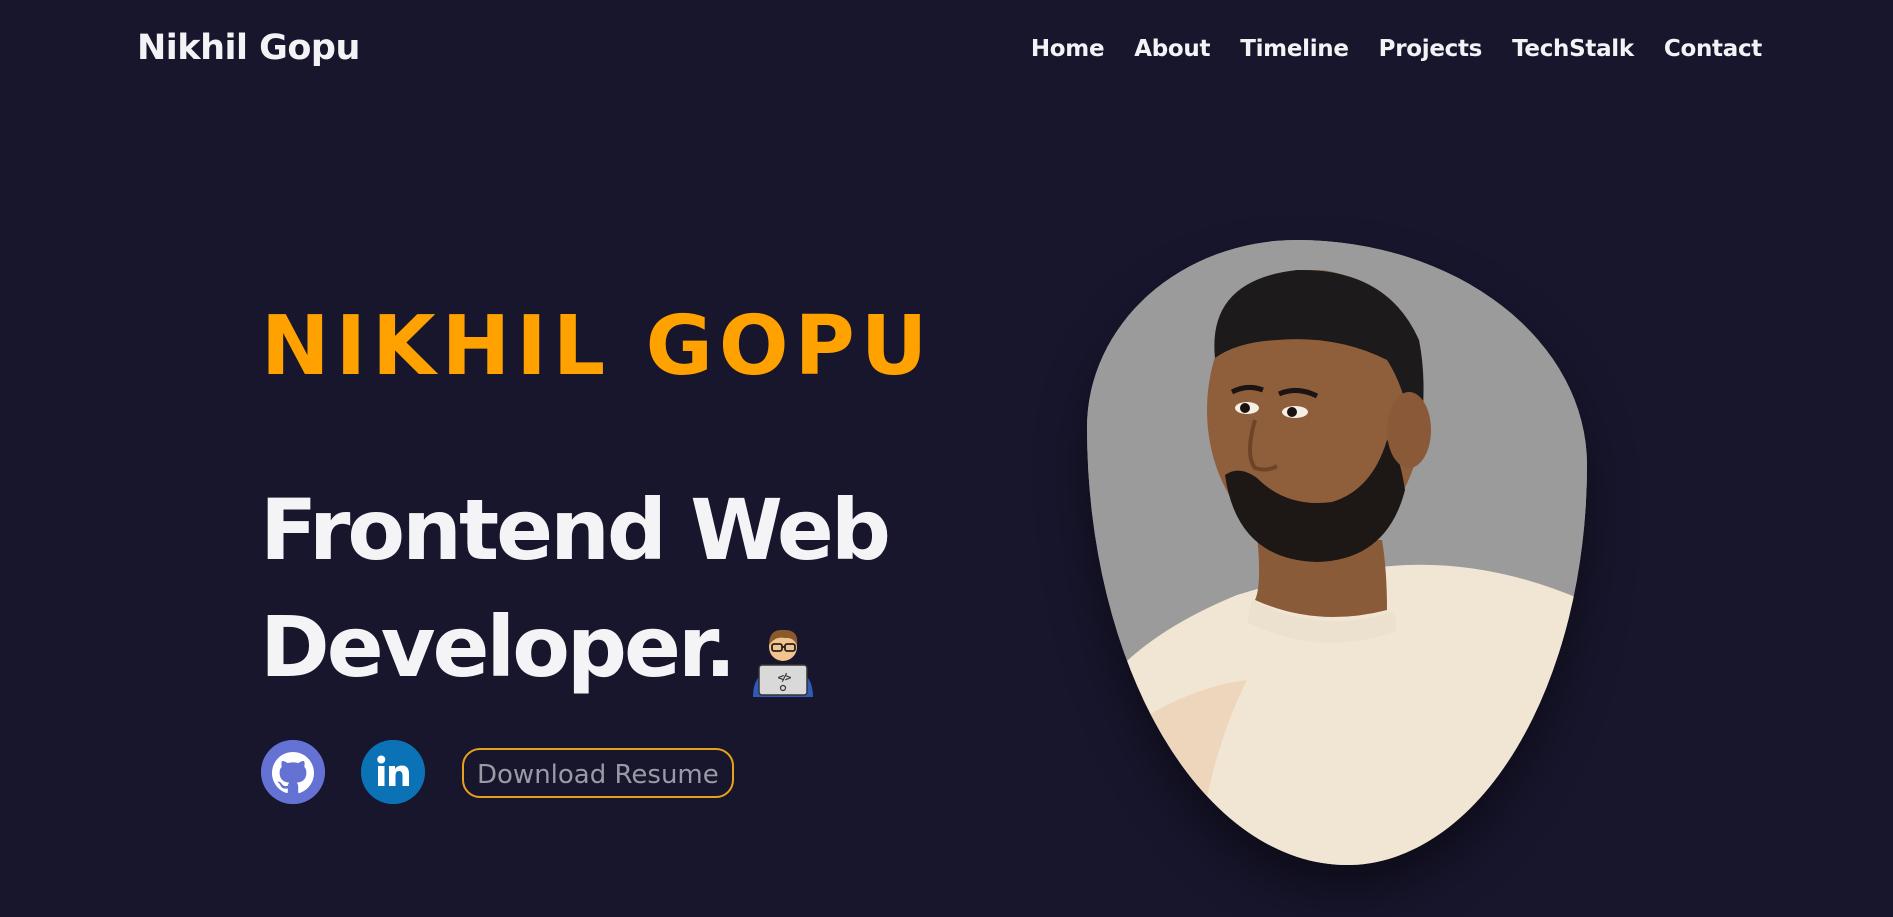 The image size is (1893, 917). I want to click on download-resume-button: Download Resume, so click(598, 773).